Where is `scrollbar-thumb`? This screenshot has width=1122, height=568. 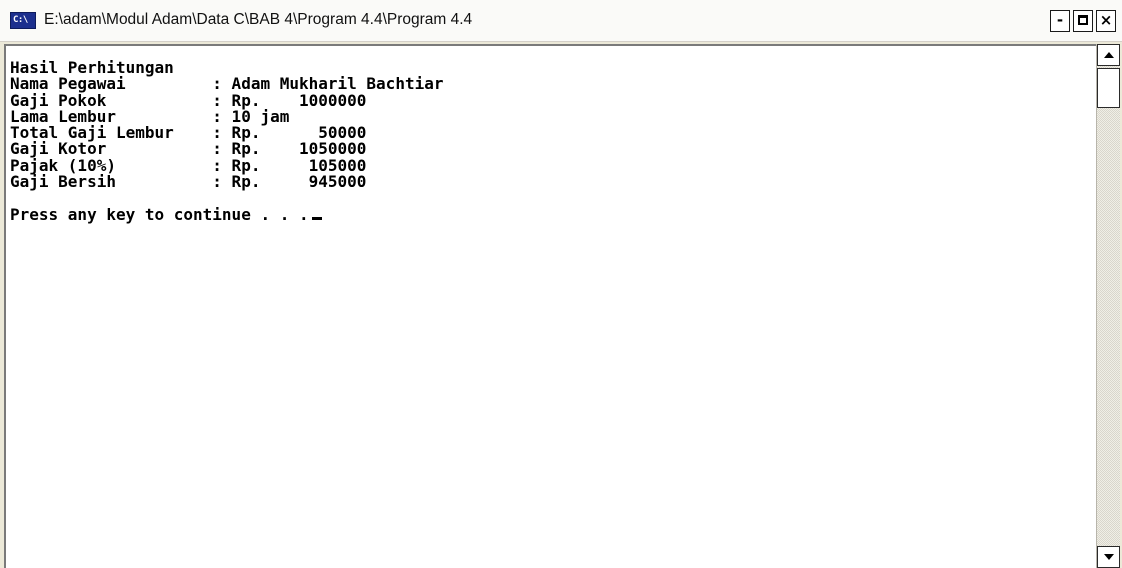 scrollbar-thumb is located at coordinates (1108, 88).